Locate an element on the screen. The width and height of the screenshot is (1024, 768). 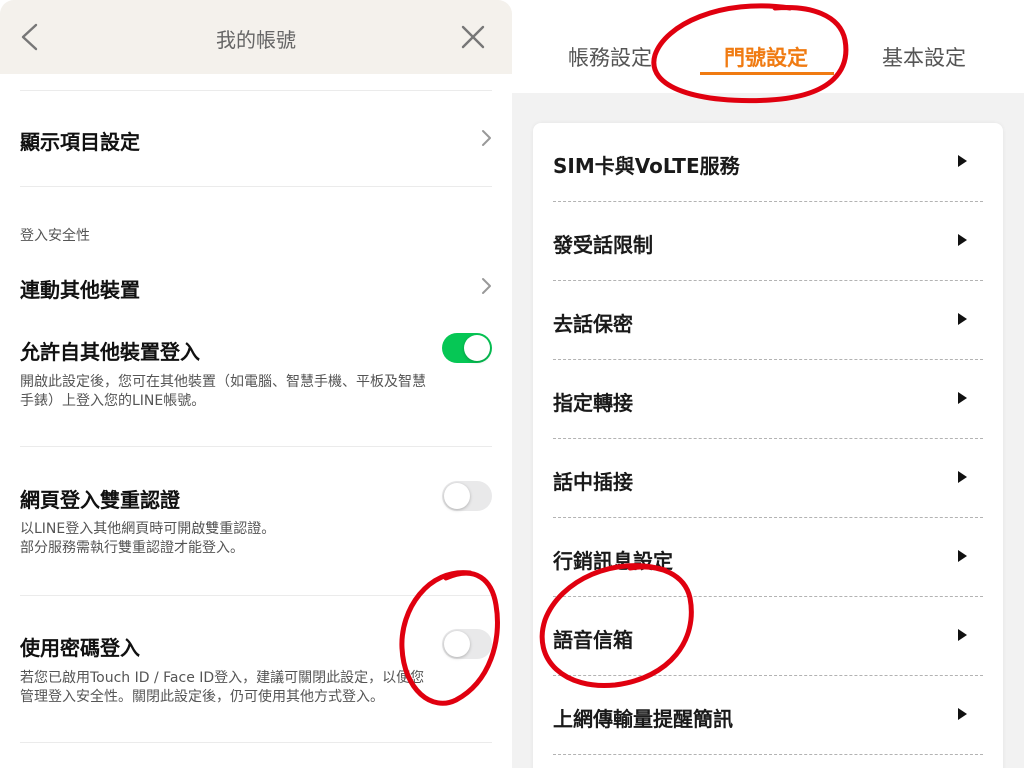
settings-tabs: 帳務設定 門號設定 基本設定 is located at coordinates (768, 46).